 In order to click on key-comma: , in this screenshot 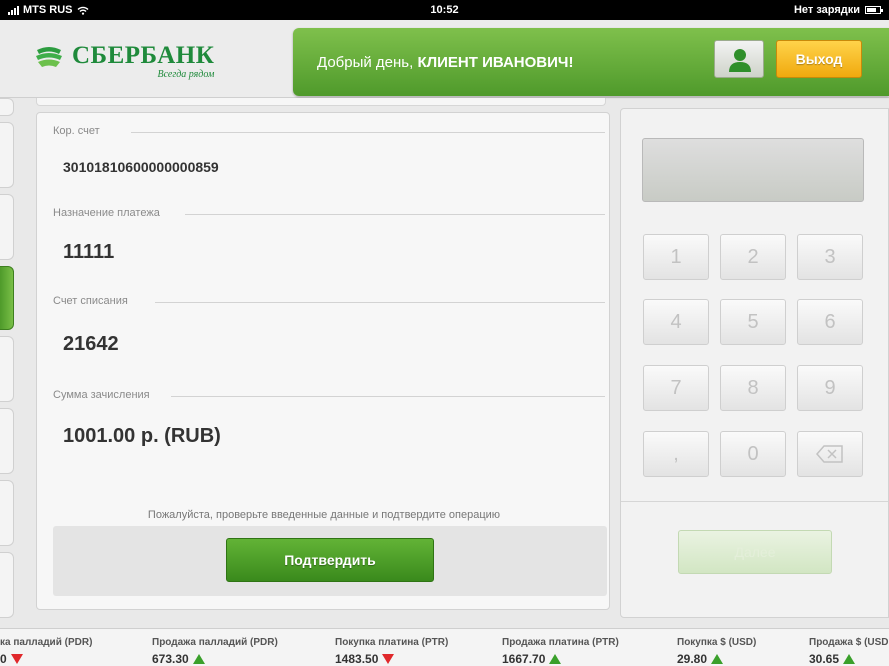, I will do `click(676, 454)`.